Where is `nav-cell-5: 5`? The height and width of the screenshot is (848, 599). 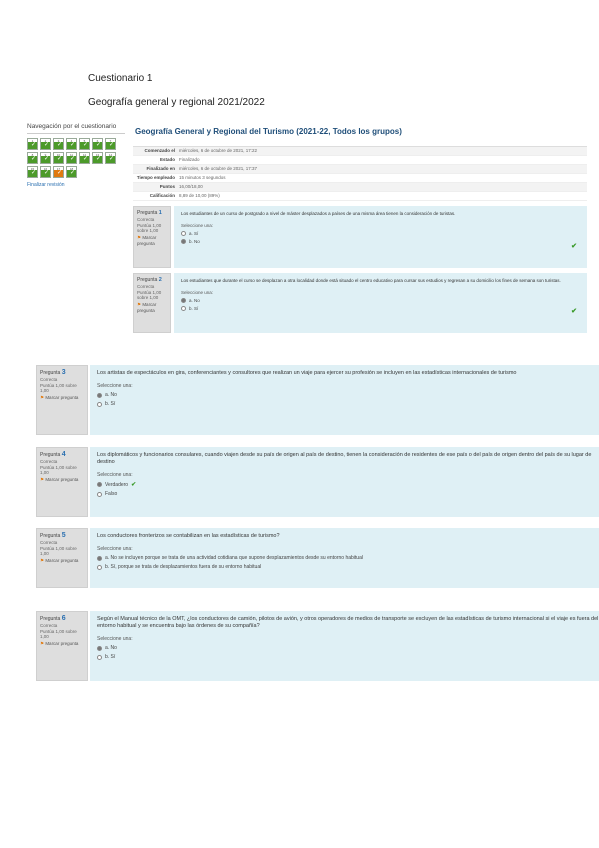
nav-cell-5: 5 is located at coordinates (84, 144).